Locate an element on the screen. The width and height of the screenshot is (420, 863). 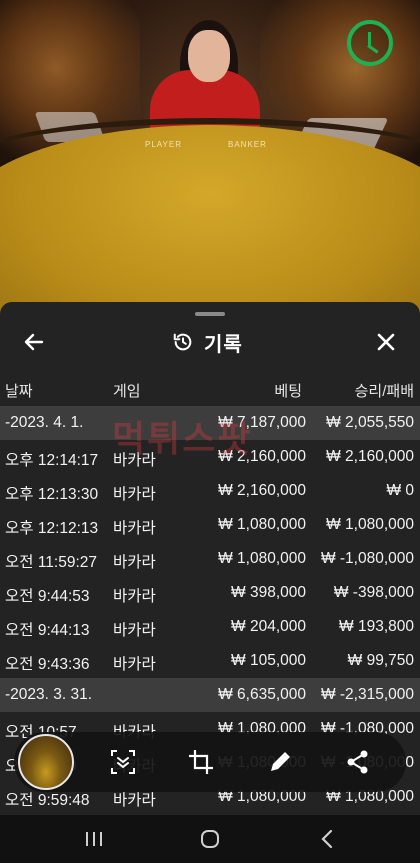
share-icon is located at coordinates (358, 762).